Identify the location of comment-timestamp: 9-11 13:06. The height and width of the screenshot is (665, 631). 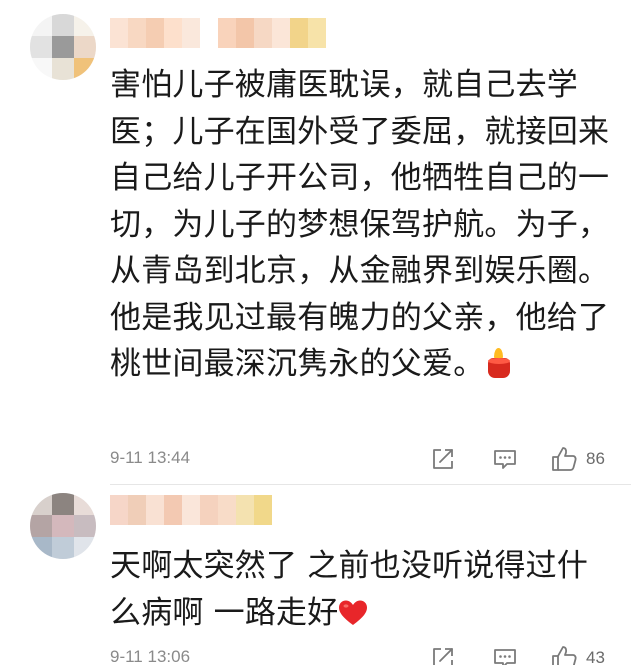
(150, 656).